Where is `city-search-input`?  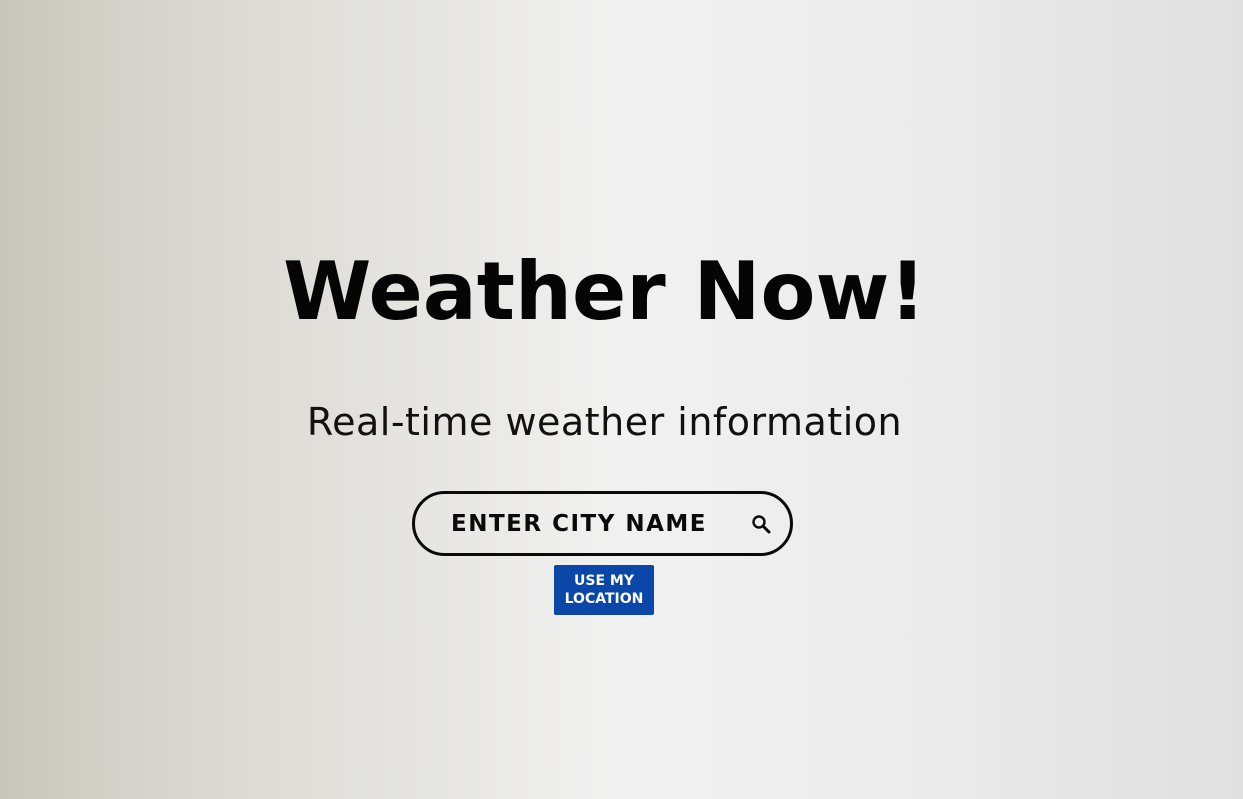
city-search-input is located at coordinates (596, 523).